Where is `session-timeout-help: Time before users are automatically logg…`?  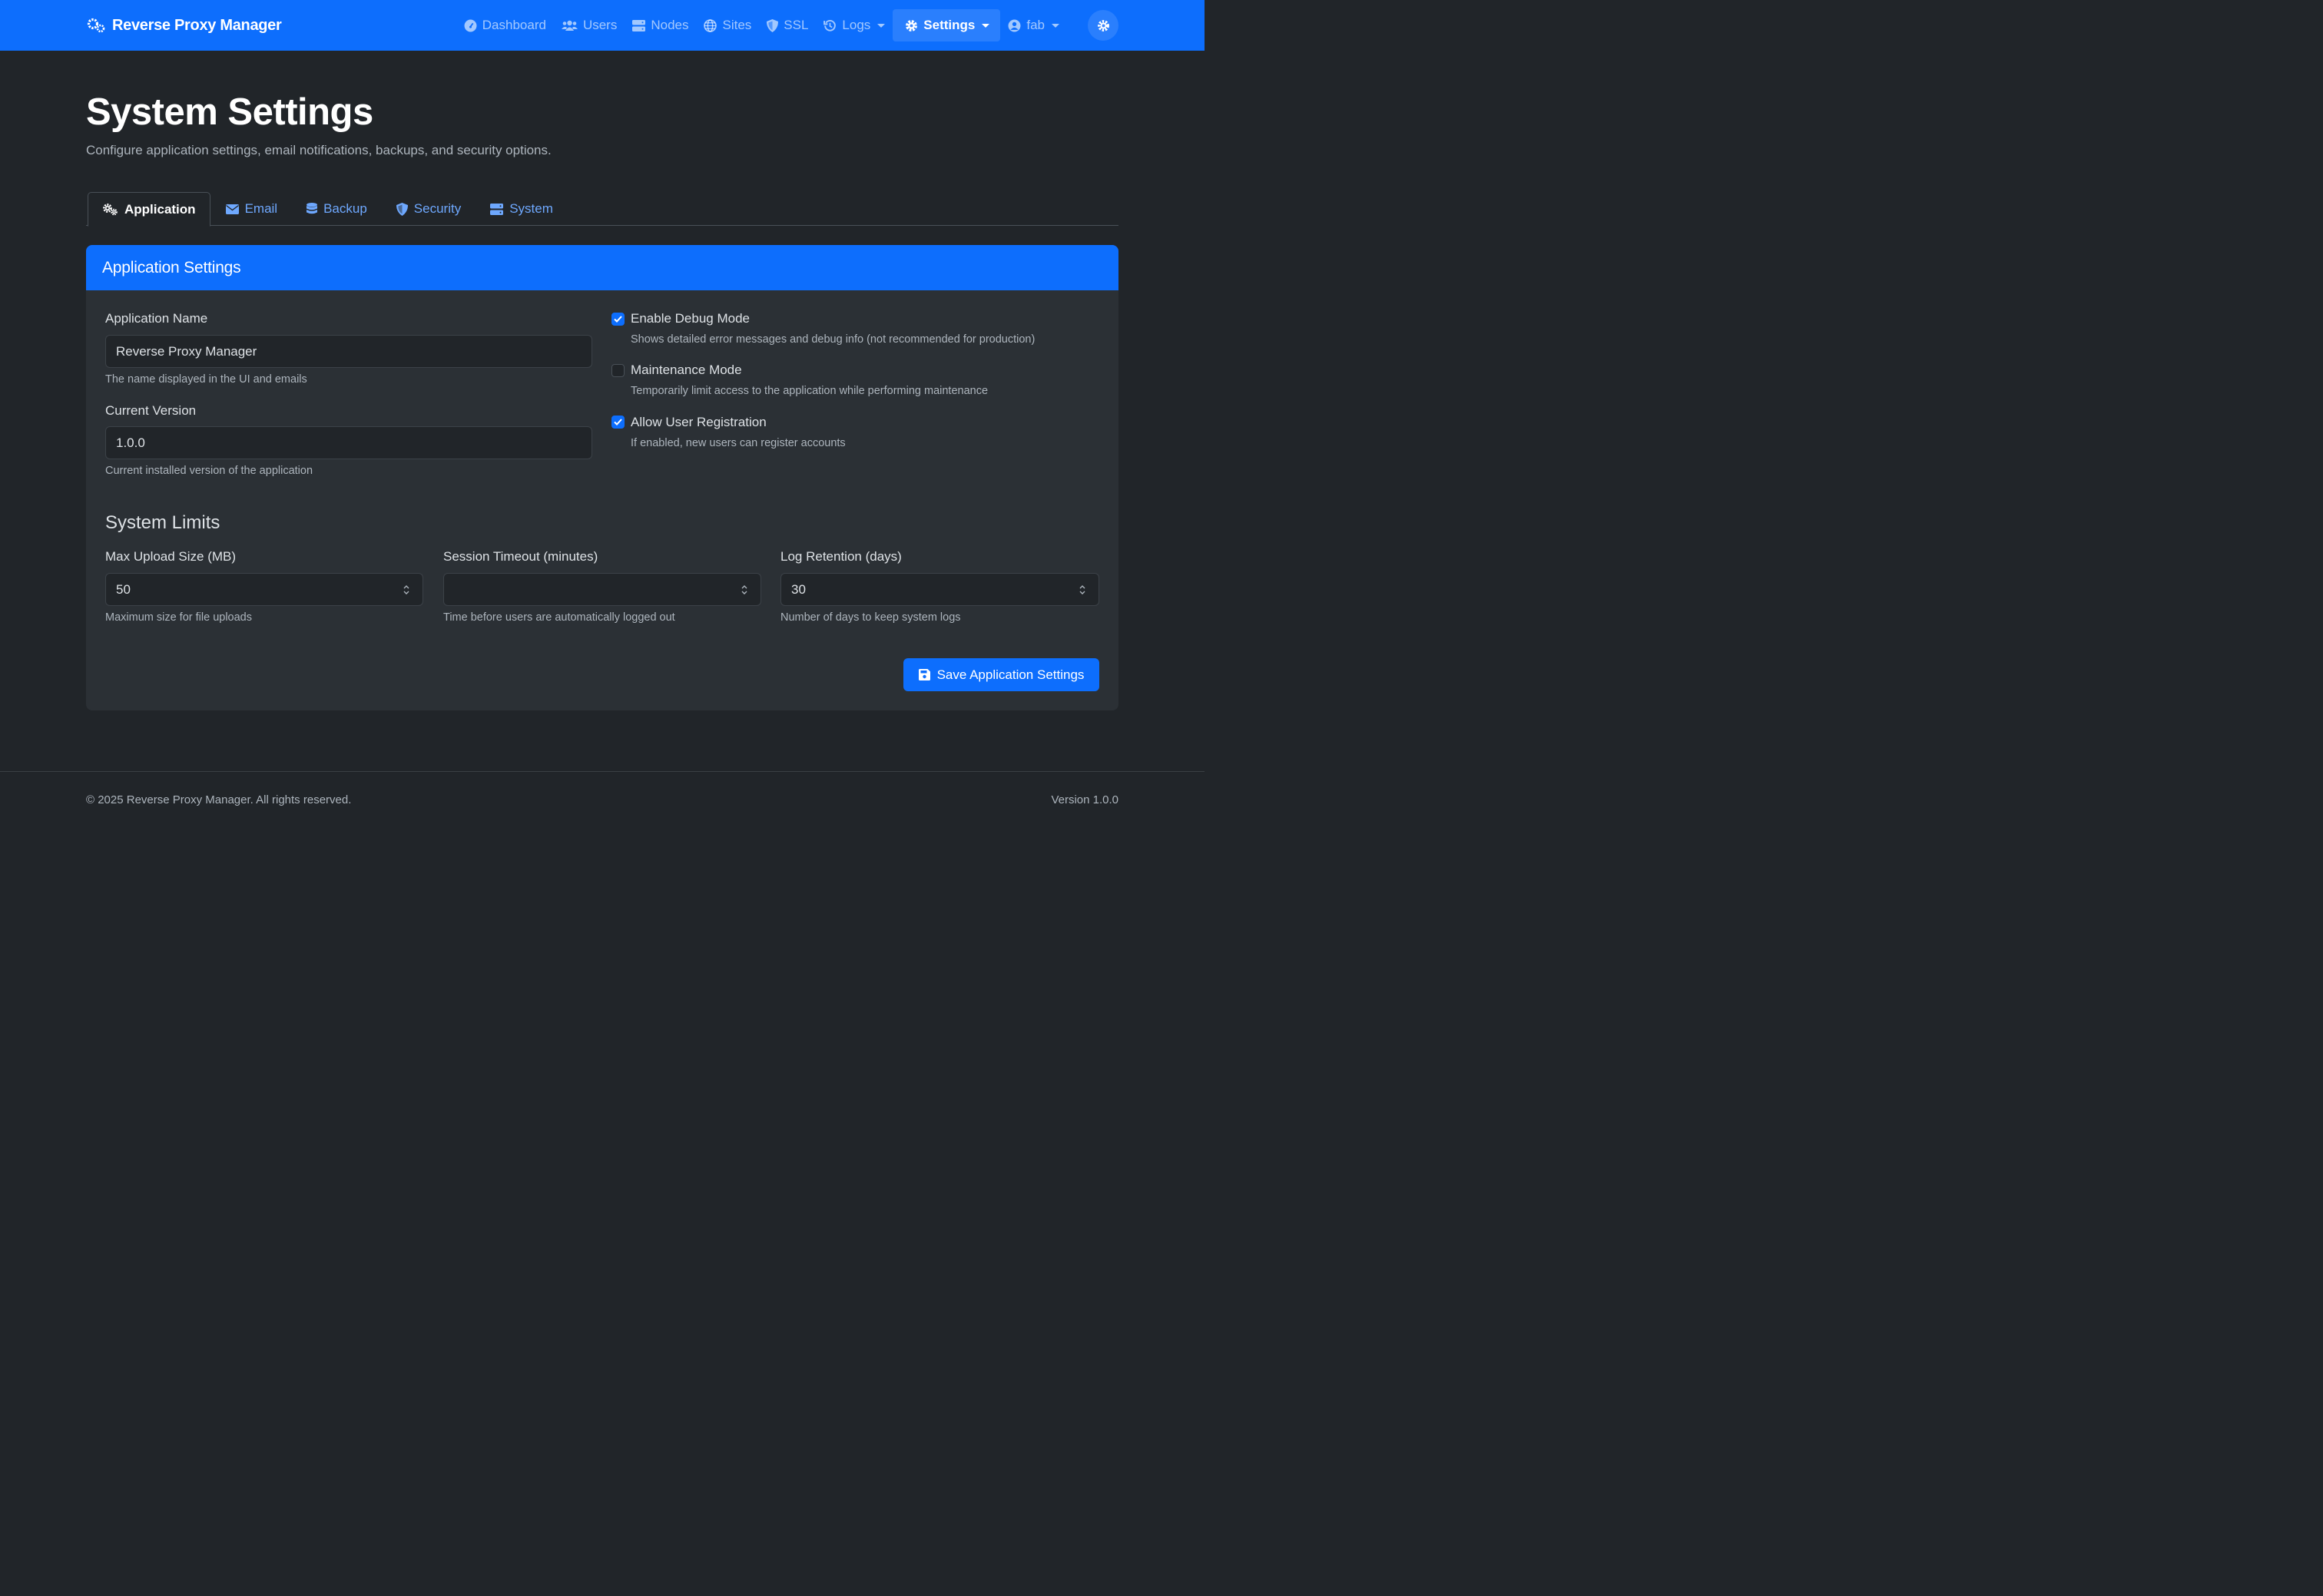 session-timeout-help: Time before users are automatically logg… is located at coordinates (559, 617).